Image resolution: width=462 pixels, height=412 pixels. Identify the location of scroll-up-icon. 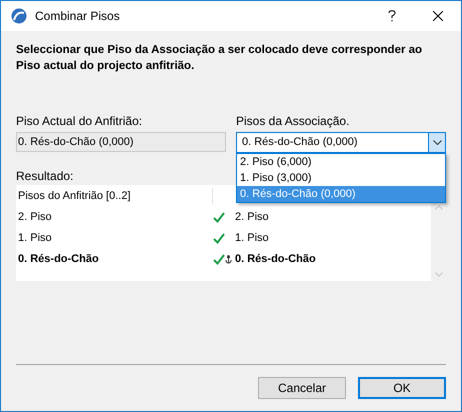
(438, 207).